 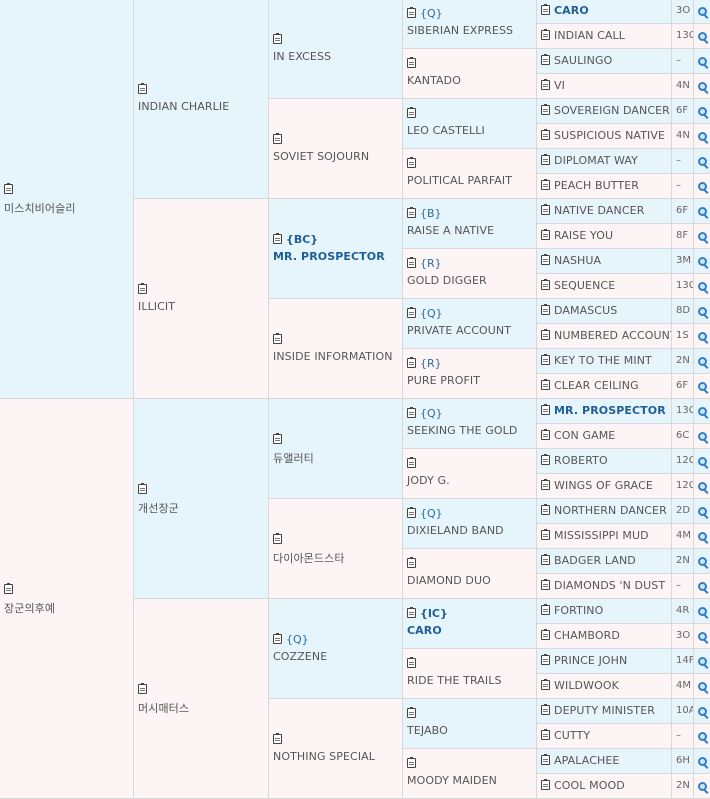 I want to click on horse-name-link: 다이아몬드스타, so click(x=309, y=558).